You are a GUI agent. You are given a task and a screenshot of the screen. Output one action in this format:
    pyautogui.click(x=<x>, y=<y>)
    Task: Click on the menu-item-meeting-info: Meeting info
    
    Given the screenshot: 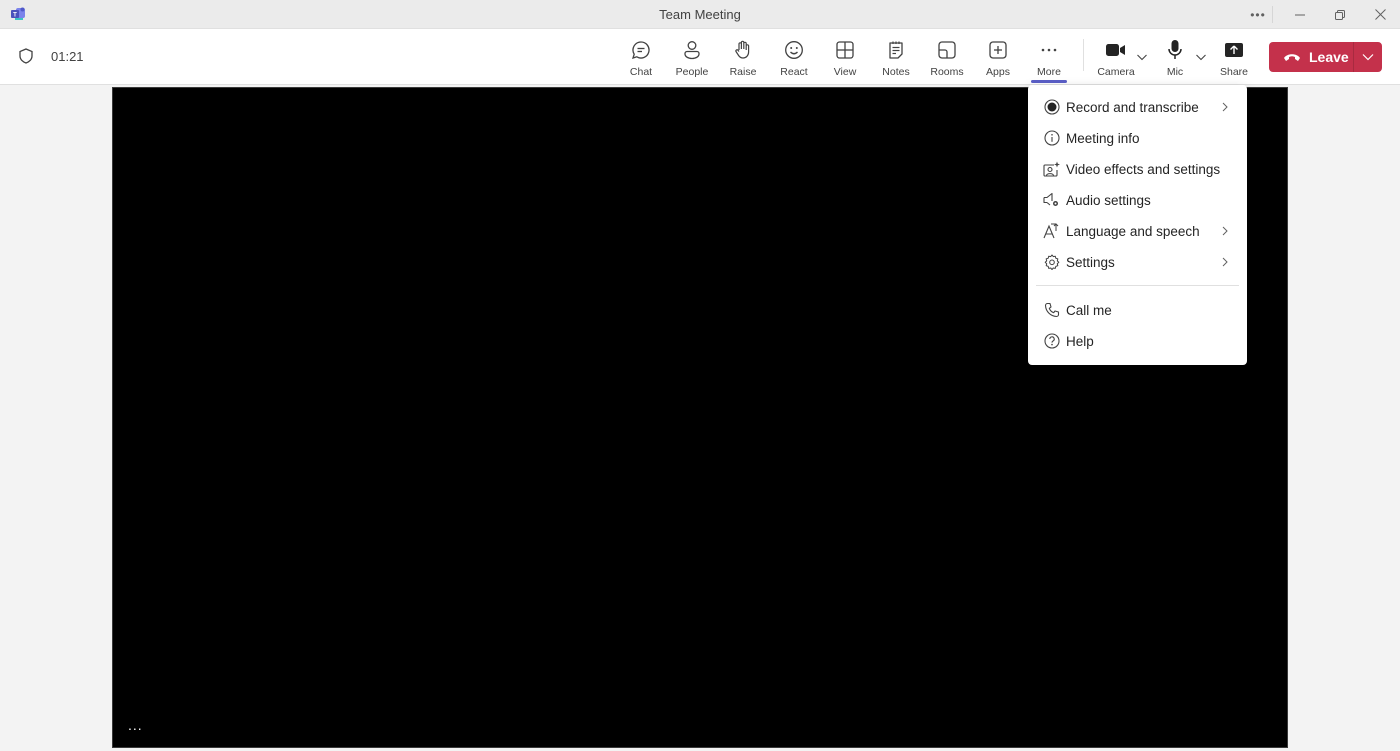 What is the action you would take?
    pyautogui.click(x=1137, y=138)
    